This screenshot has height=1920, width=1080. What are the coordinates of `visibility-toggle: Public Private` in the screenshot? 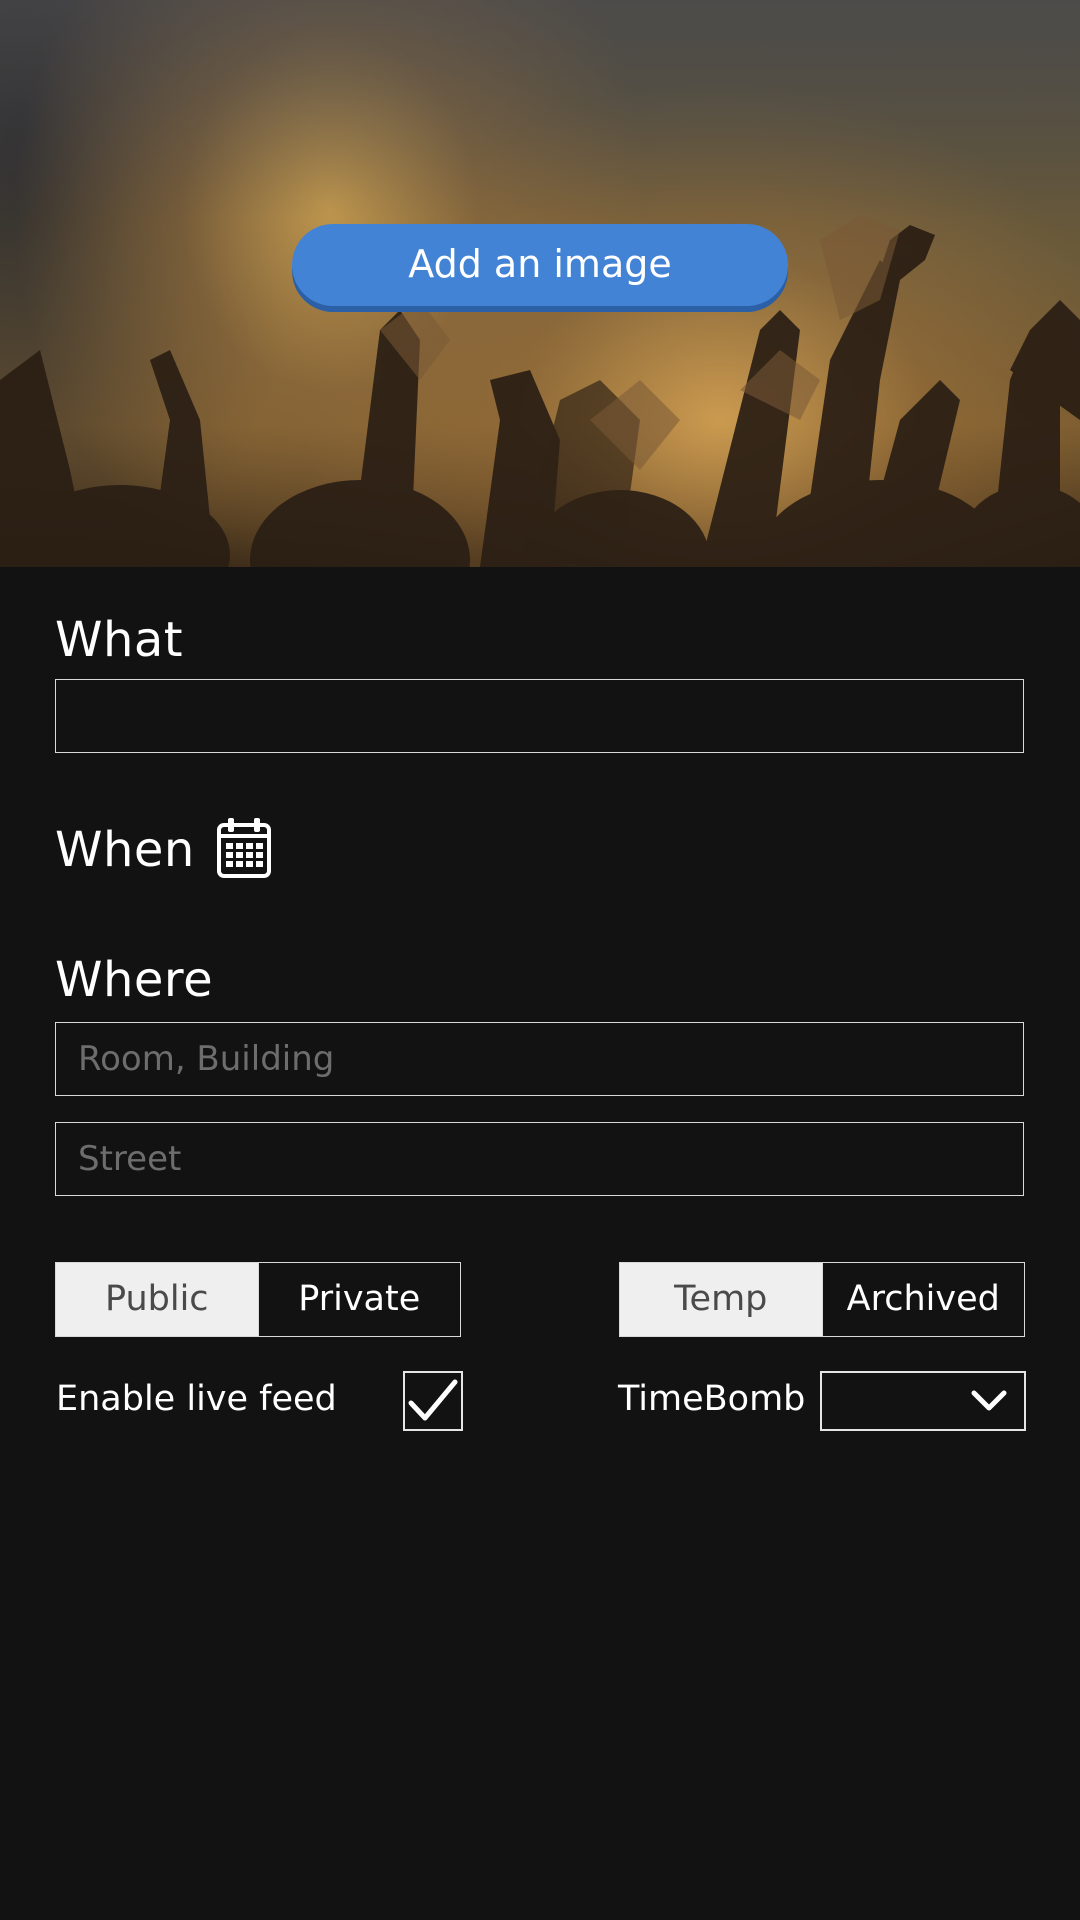 It's located at (258, 1299).